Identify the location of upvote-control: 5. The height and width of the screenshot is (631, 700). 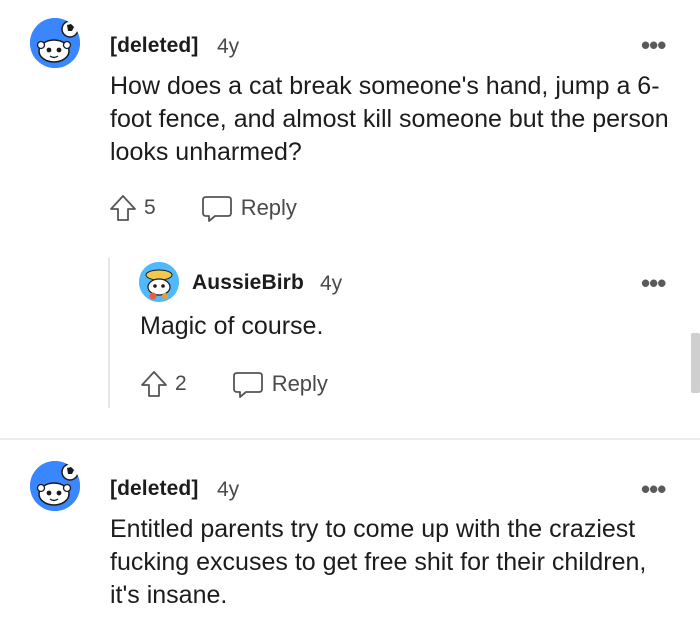
(132, 208).